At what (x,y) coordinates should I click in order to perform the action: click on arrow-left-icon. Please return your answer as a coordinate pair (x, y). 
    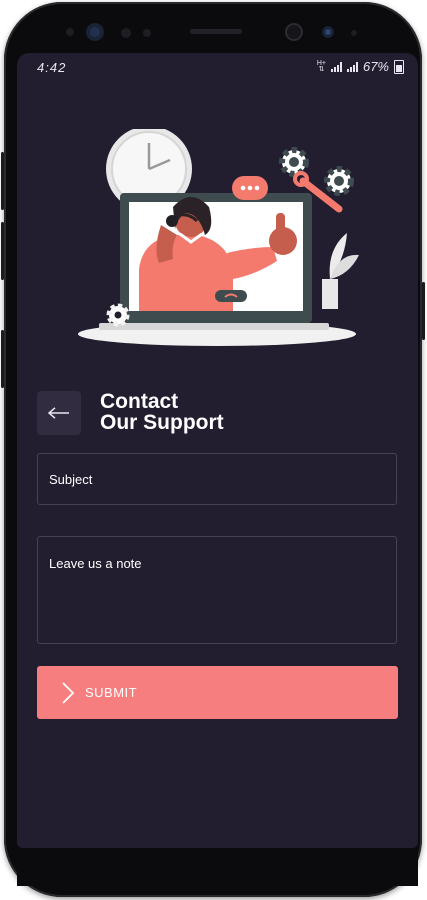
    Looking at the image, I should click on (58, 413).